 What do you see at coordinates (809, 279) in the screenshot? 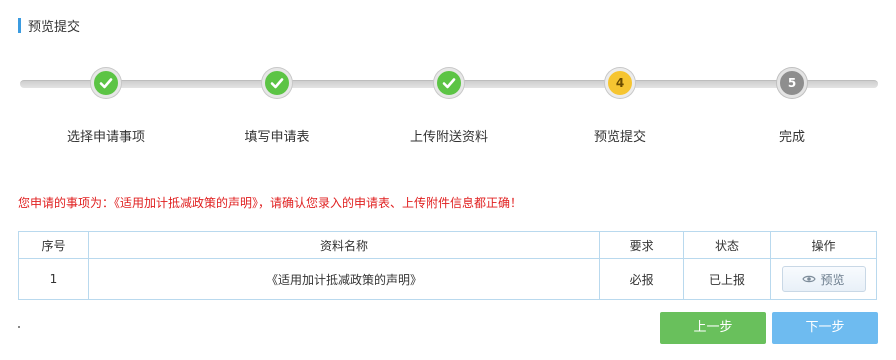
I see `eye-icon` at bounding box center [809, 279].